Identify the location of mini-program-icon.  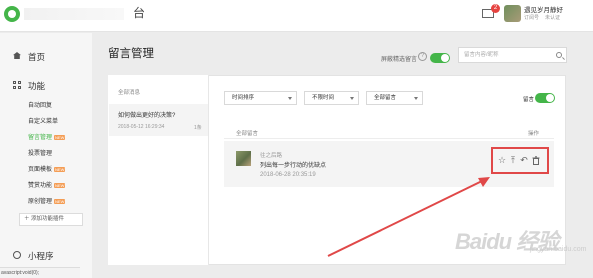
(17, 255).